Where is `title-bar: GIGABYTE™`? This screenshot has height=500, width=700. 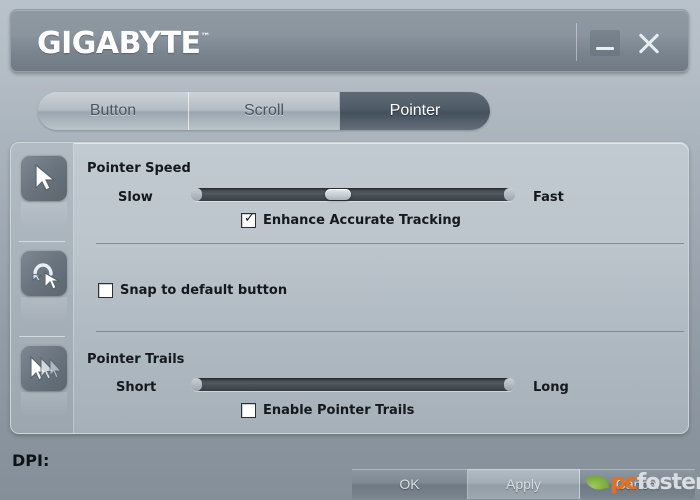
title-bar: GIGABYTE™ is located at coordinates (349, 40).